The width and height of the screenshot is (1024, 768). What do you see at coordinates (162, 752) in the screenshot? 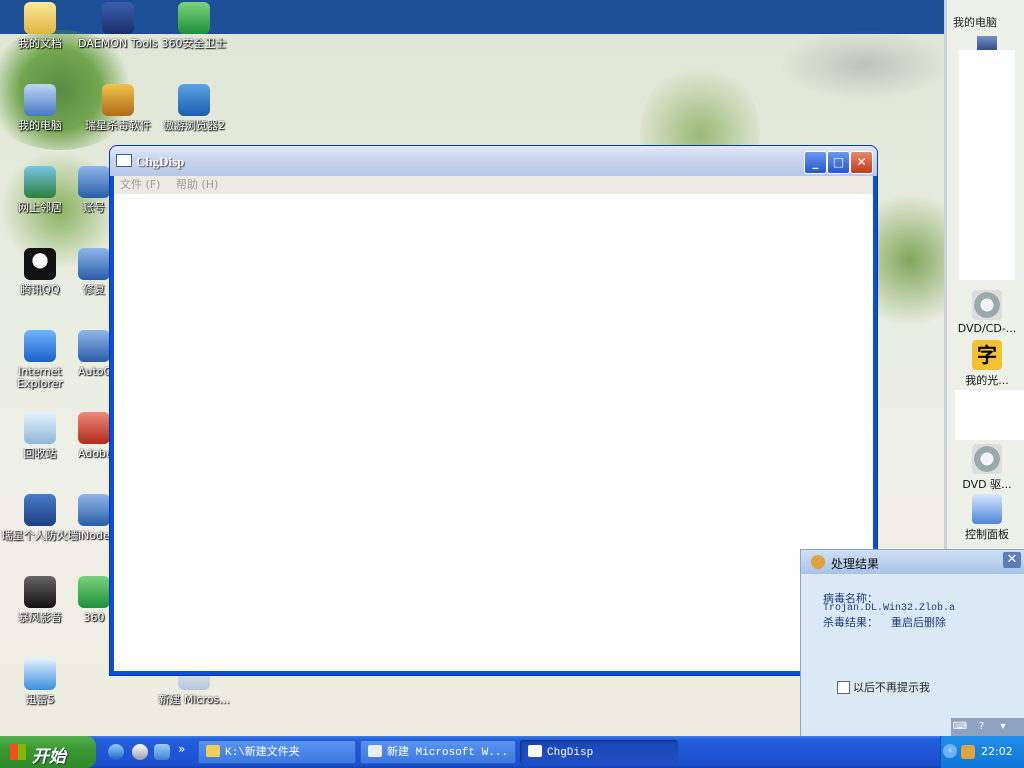
I see `quicklaunch-app-icon` at bounding box center [162, 752].